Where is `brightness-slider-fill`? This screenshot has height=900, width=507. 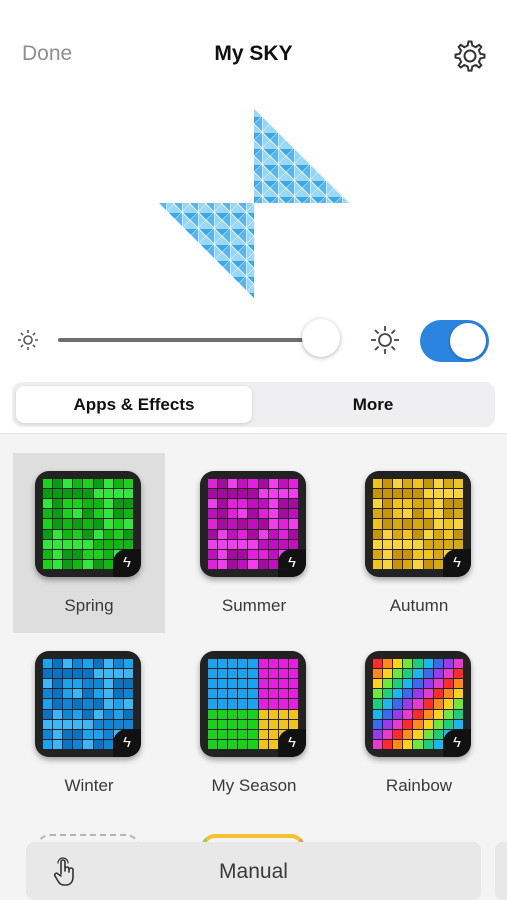
brightness-slider-fill is located at coordinates (190, 340).